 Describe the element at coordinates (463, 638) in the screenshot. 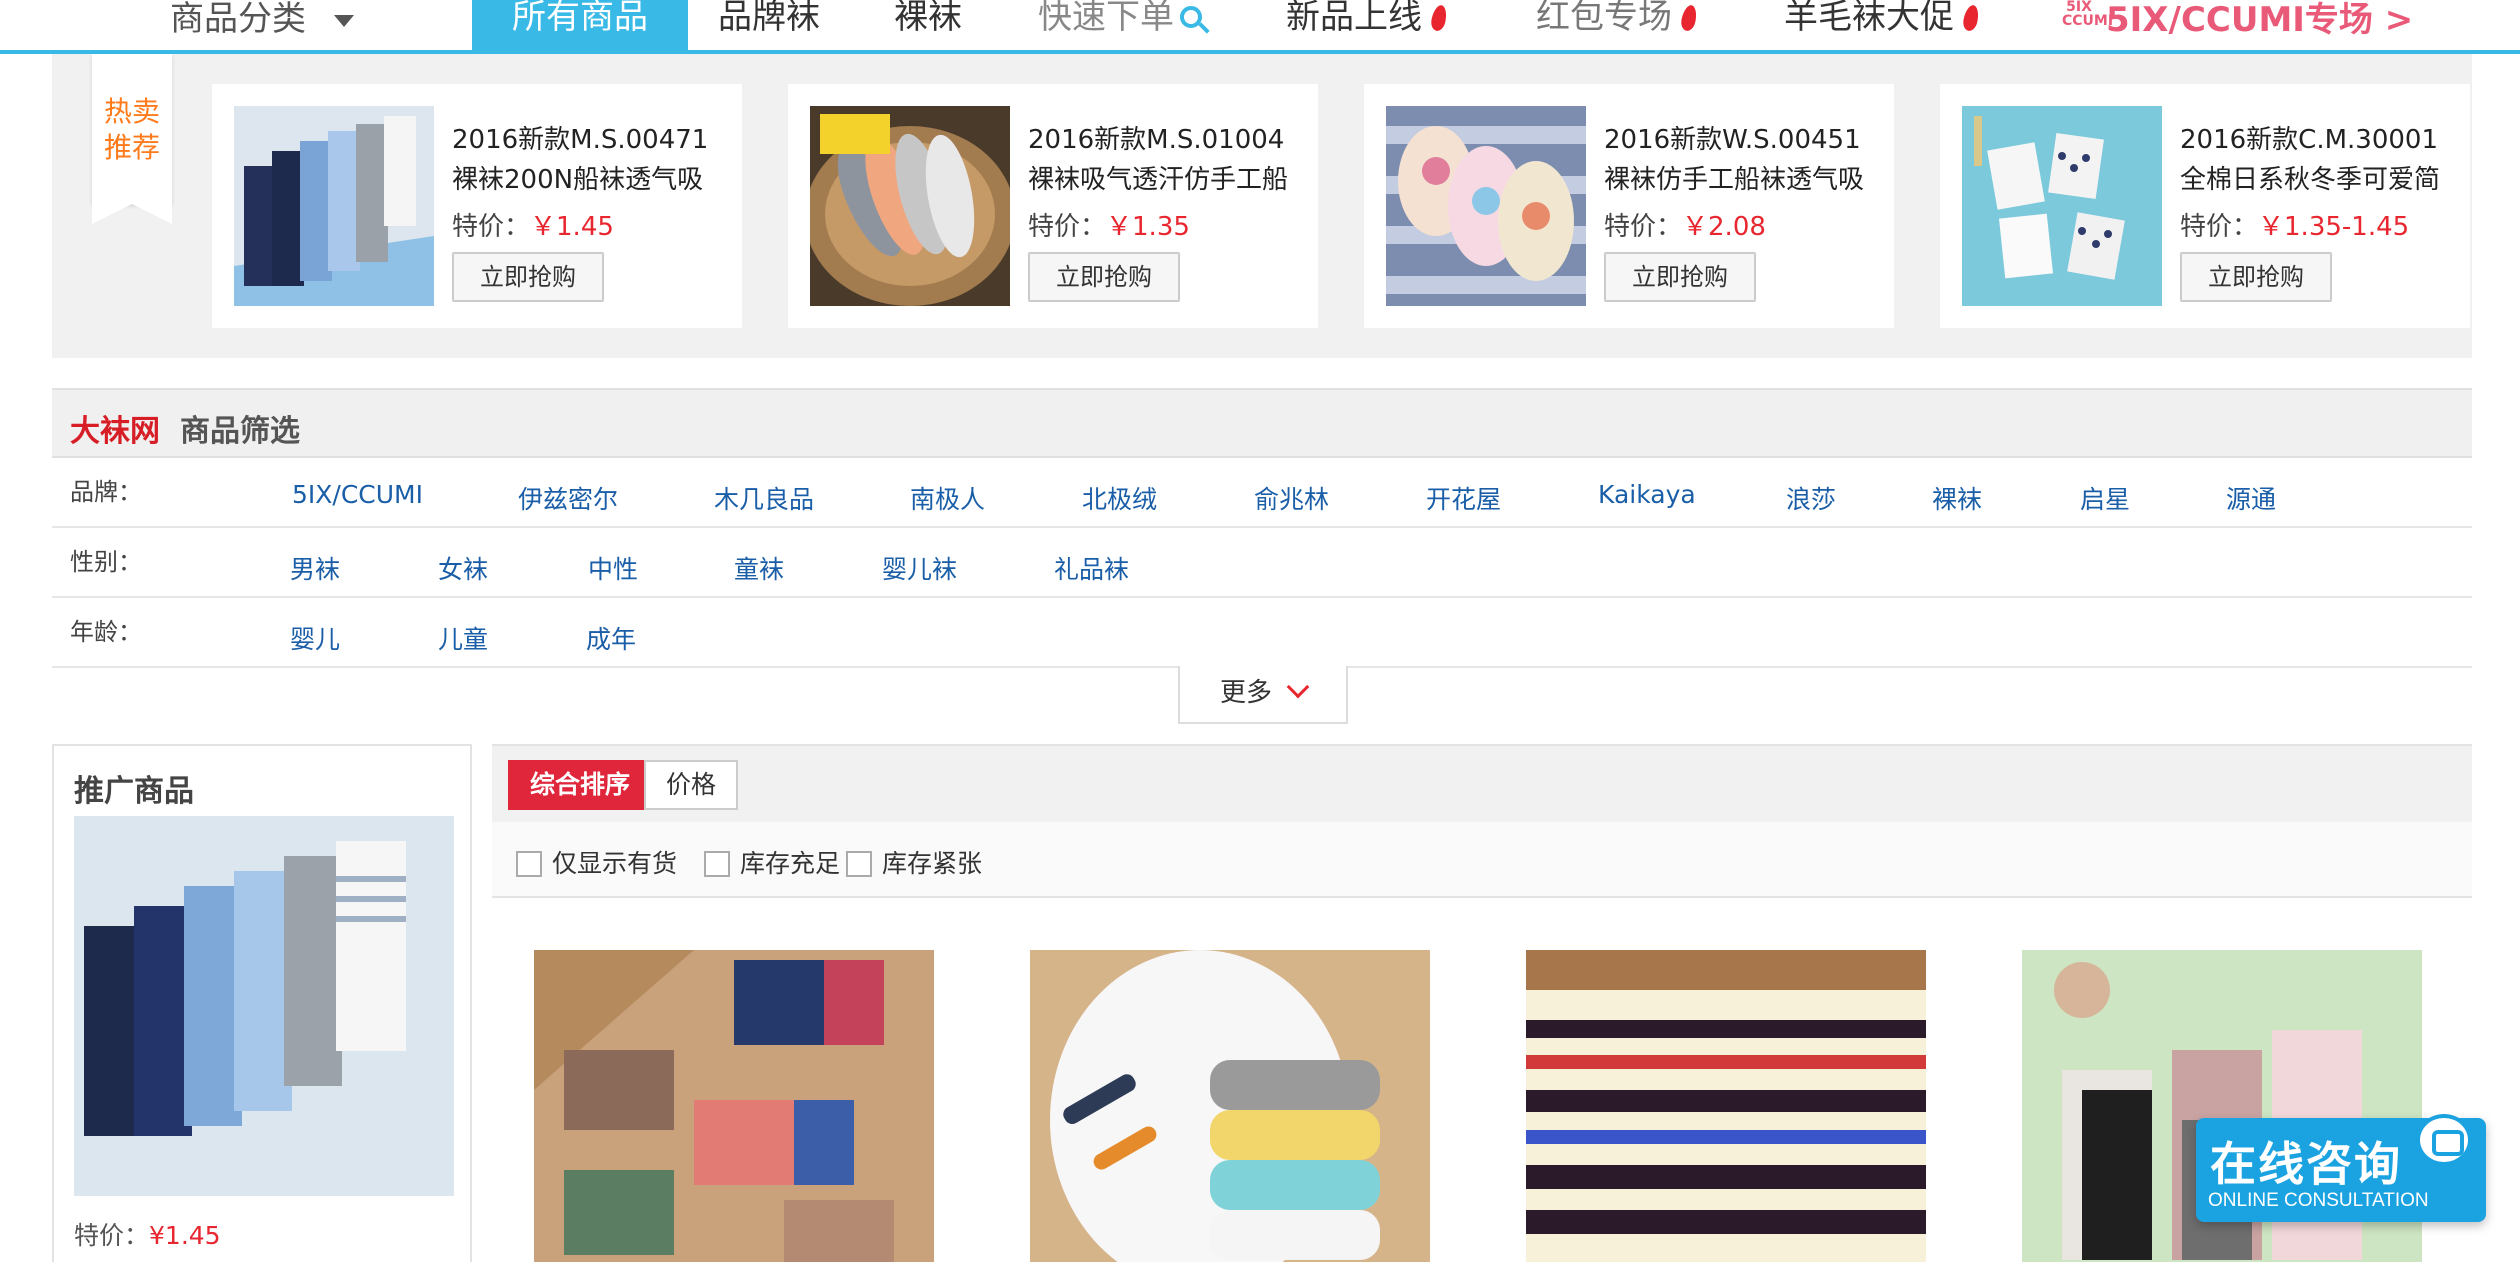

I see `filter-option: 儿童` at that location.